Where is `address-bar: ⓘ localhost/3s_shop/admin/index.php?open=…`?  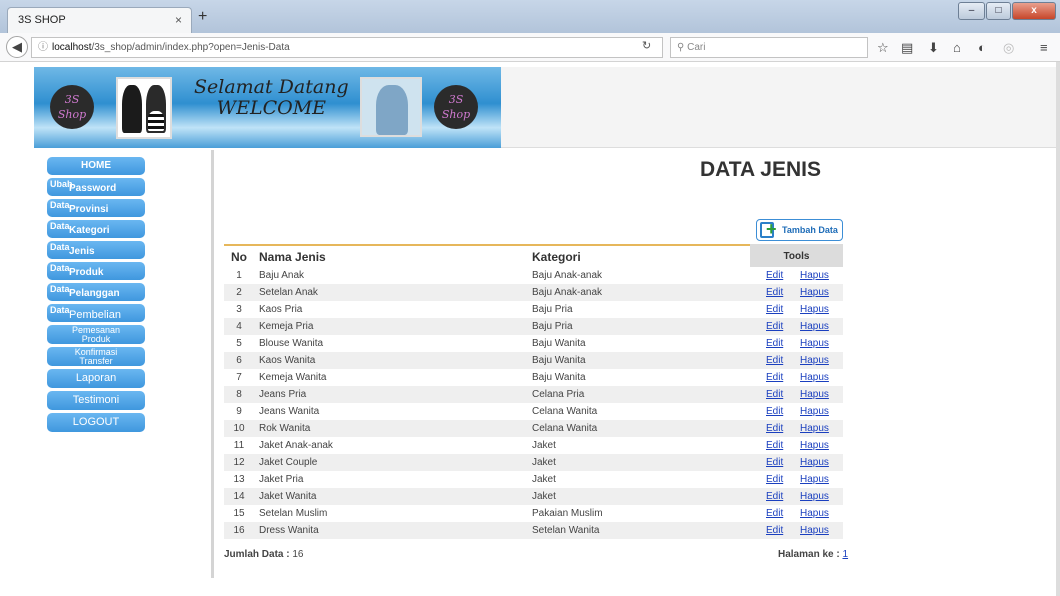
address-bar: ⓘ localhost/3s_shop/admin/index.php?open=… is located at coordinates (347, 47).